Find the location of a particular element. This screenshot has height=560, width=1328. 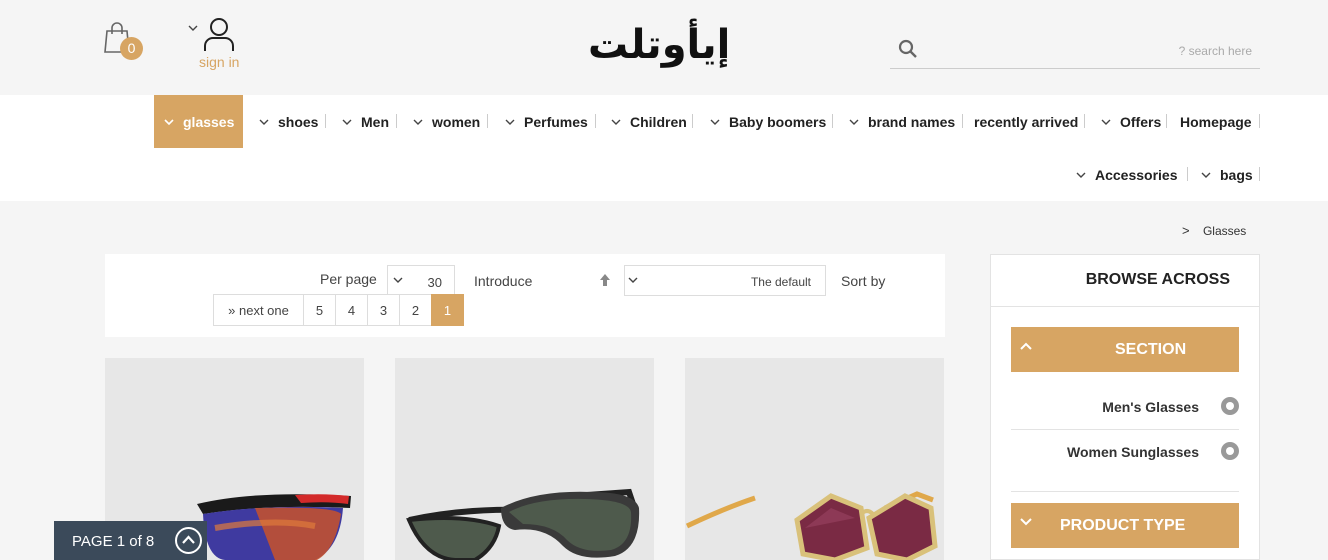

nav-item-offers: Offers is located at coordinates (1131, 121).